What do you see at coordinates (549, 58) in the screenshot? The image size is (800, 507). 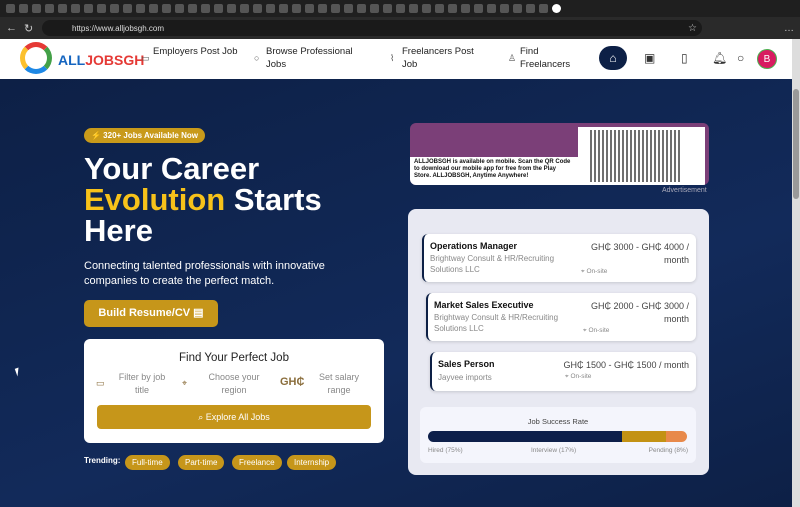 I see `nav-find-freelancers: ♙ Find Freelancers` at bounding box center [549, 58].